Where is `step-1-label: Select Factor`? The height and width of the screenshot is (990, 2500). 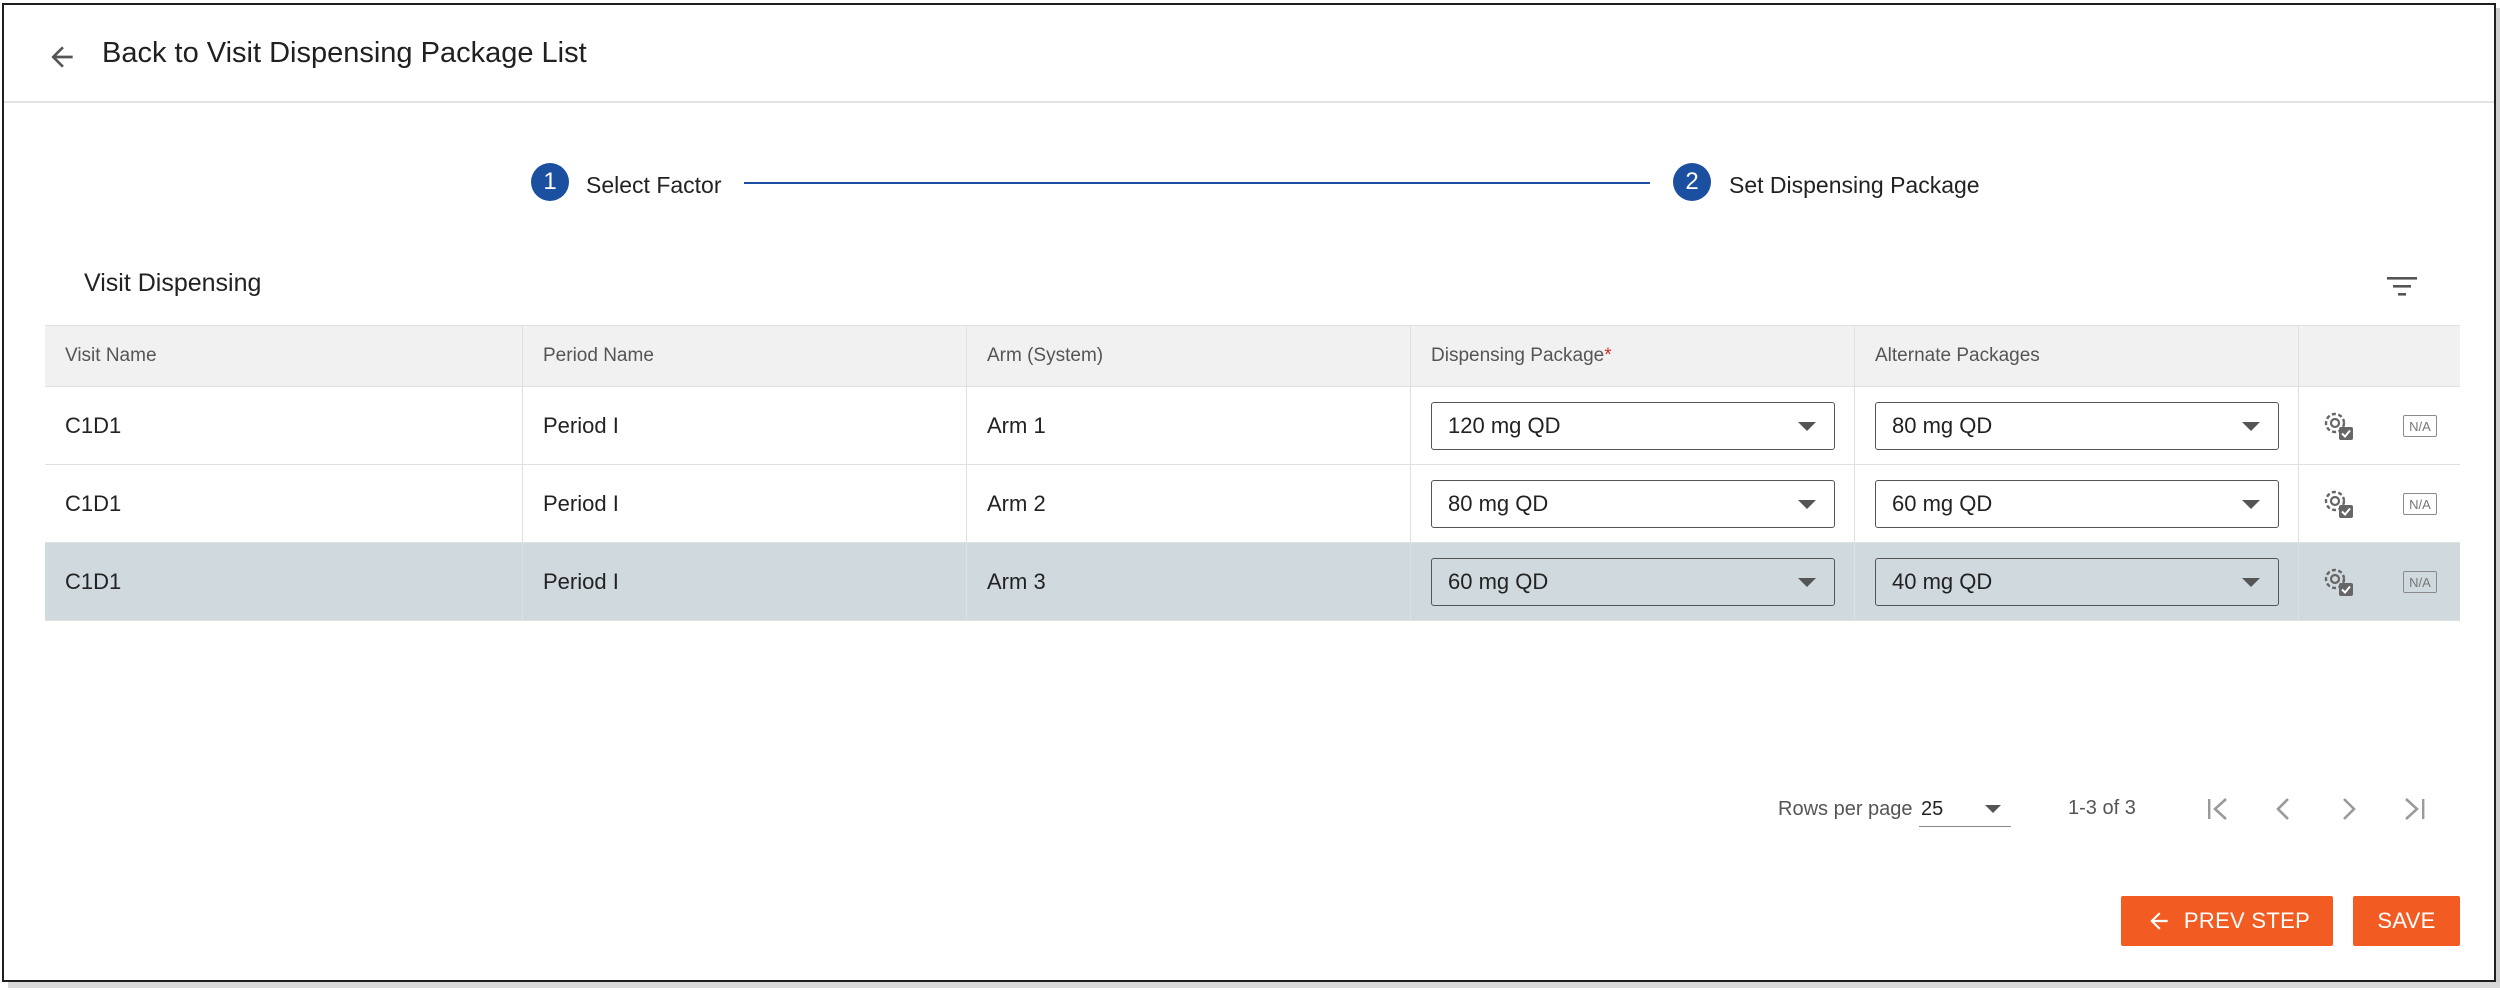 step-1-label: Select Factor is located at coordinates (654, 185).